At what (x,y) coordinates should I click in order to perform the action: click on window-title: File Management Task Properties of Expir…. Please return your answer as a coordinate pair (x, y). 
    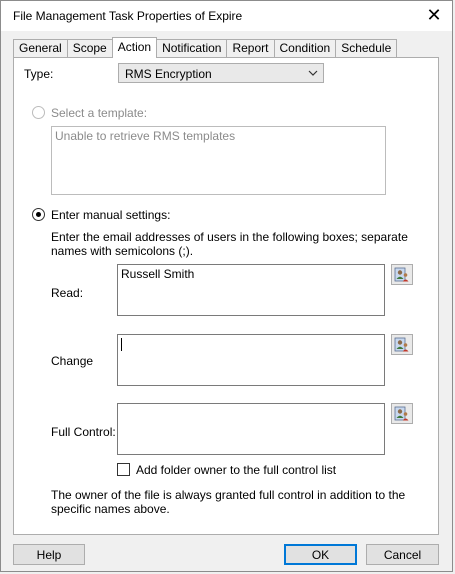
    Looking at the image, I should click on (128, 16).